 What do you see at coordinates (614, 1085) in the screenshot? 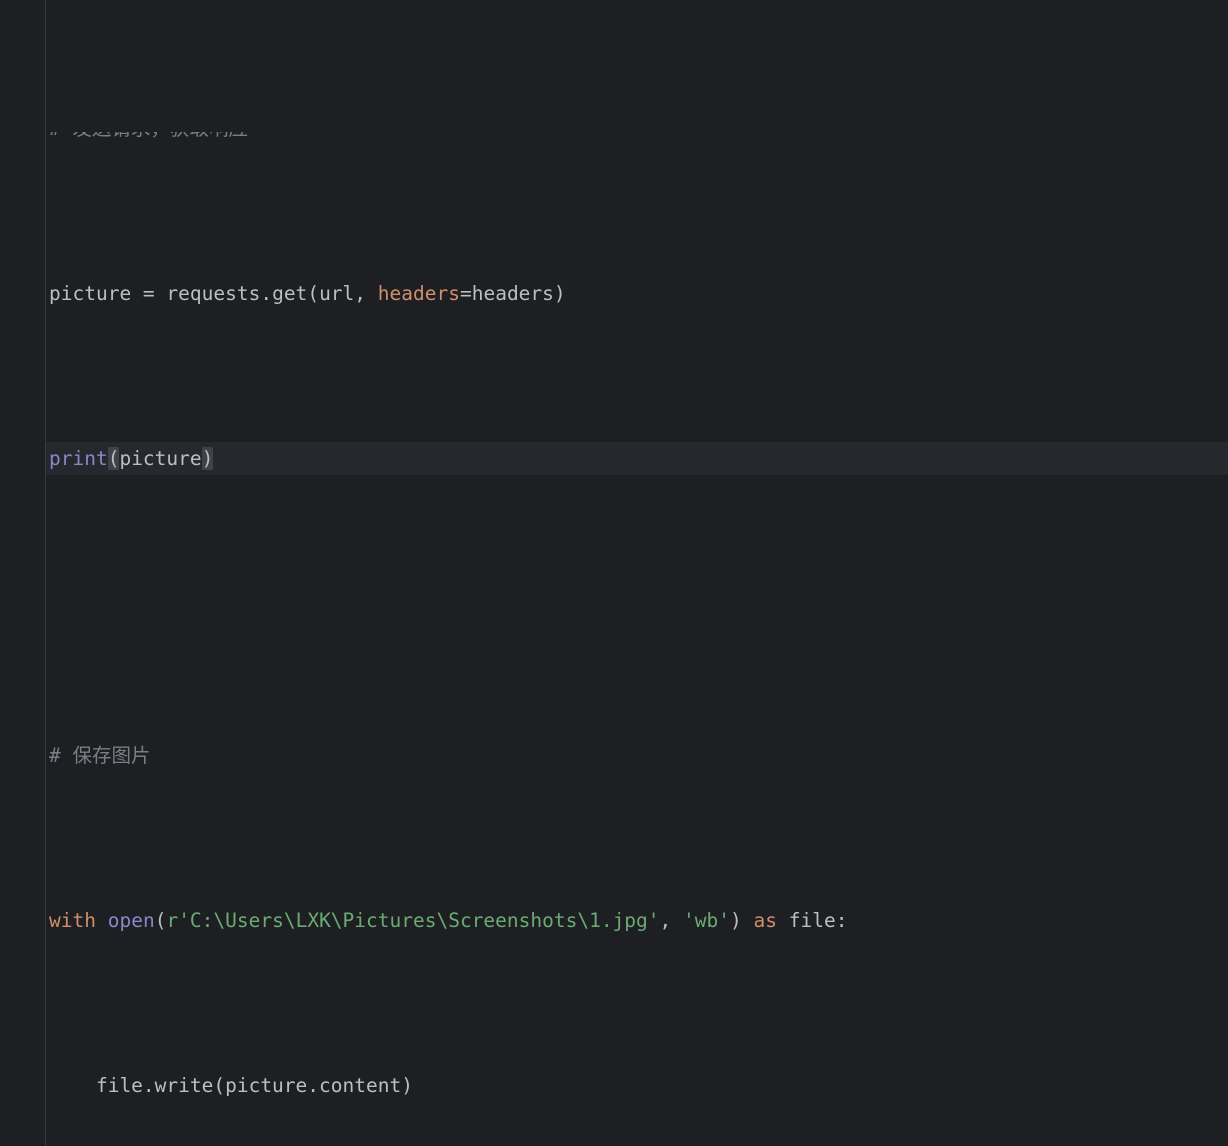
I see `code-line-file-write-picture: file.write(picture.content)` at bounding box center [614, 1085].